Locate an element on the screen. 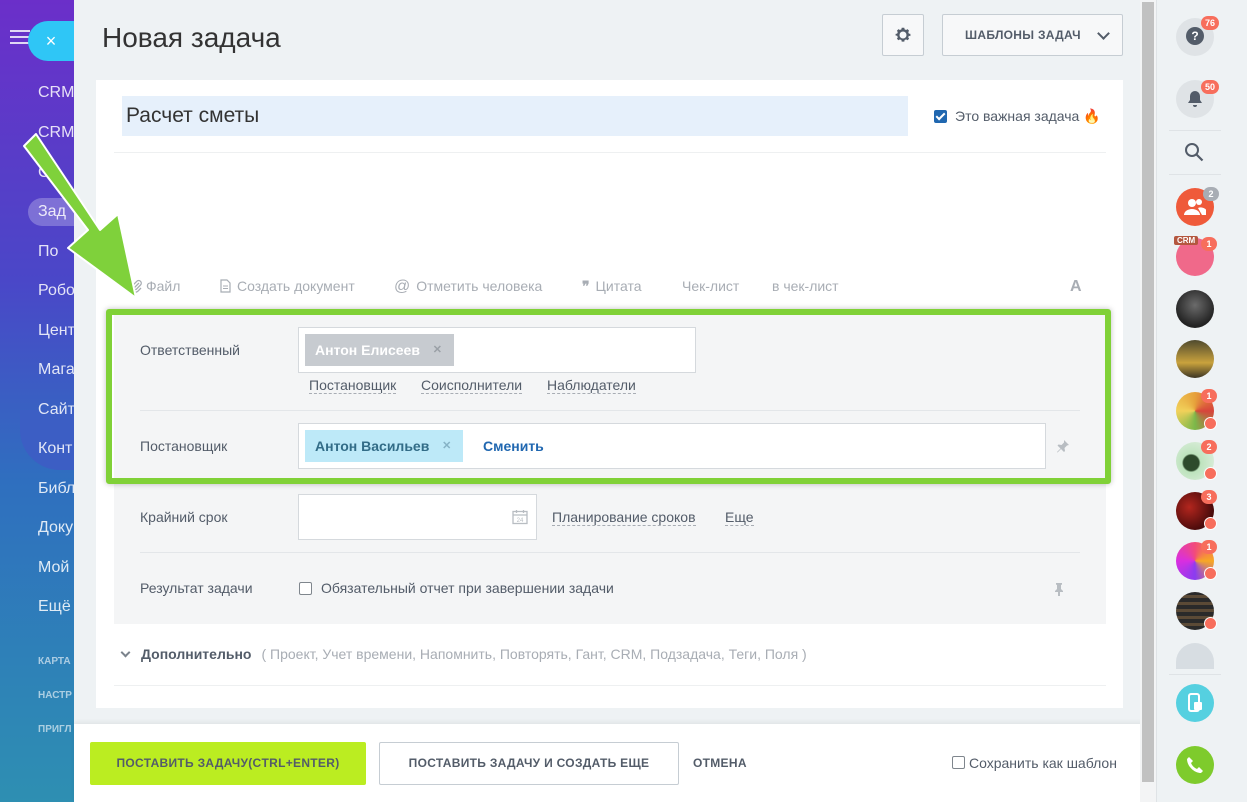 Image resolution: width=1247 pixels, height=802 pixels. task-title-input: Расчет сметы is located at coordinates (515, 116).